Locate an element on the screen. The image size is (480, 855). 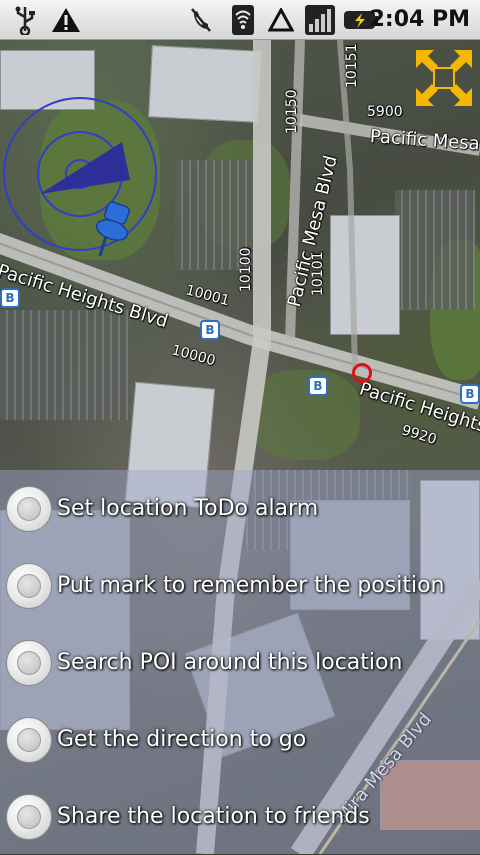
menu-item-label: Share the location to friends is located at coordinates (213, 816).